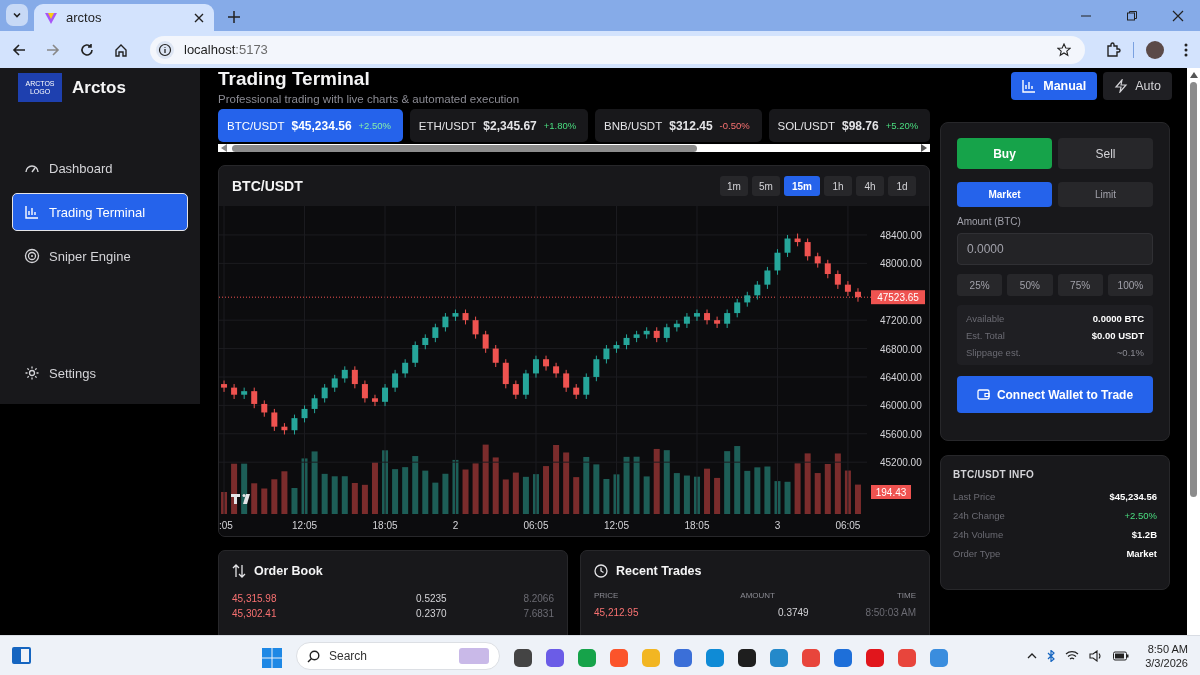 This screenshot has width=1200, height=675. I want to click on target-icon, so click(32, 256).